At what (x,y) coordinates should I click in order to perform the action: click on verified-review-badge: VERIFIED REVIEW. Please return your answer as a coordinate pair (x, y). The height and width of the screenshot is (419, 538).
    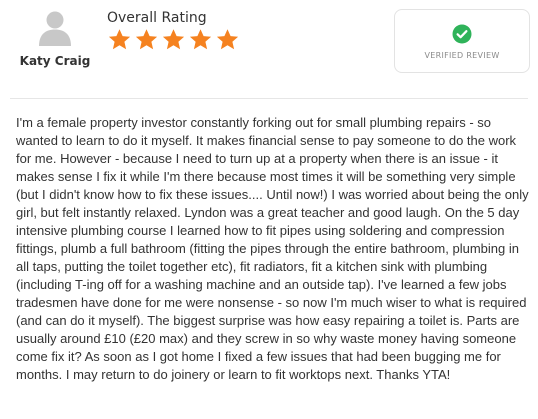
    Looking at the image, I should click on (462, 41).